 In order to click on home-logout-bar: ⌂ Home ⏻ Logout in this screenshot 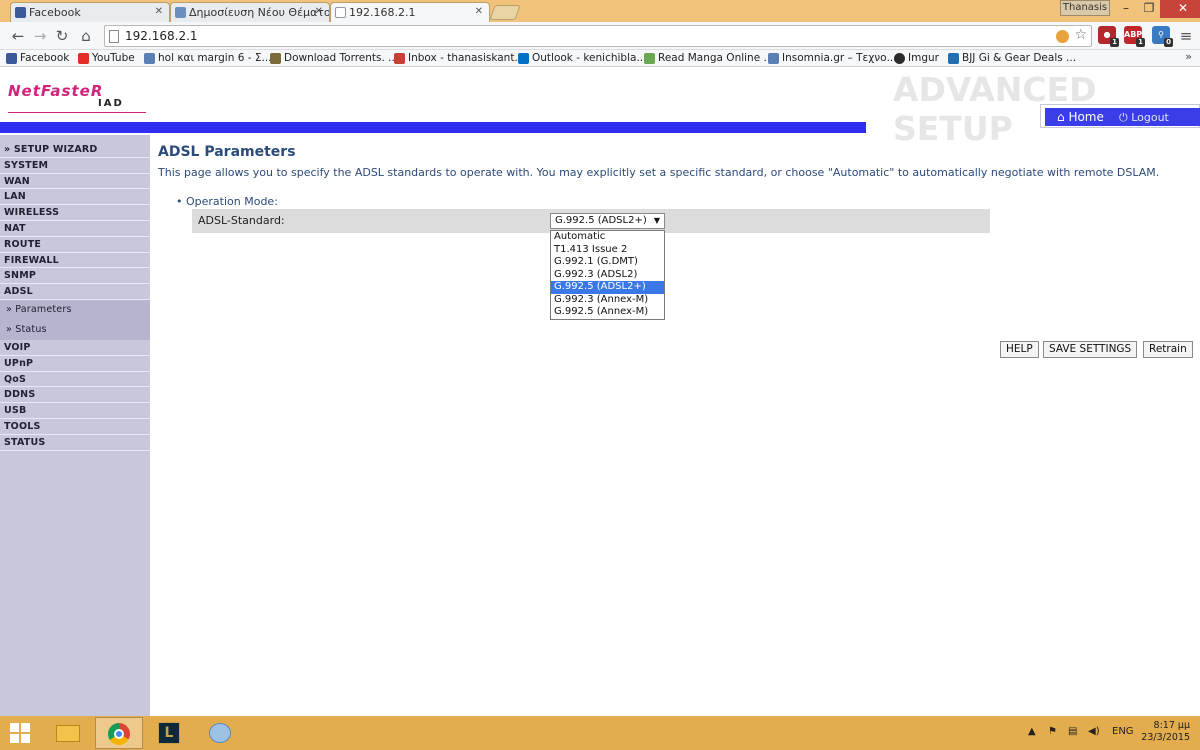, I will do `click(1120, 116)`.